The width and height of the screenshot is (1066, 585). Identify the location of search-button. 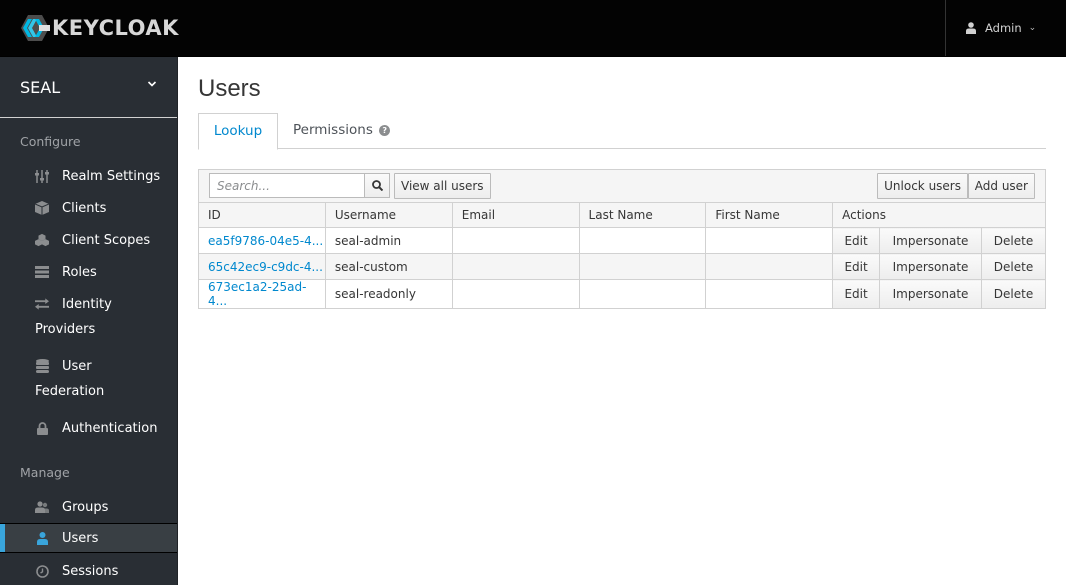
(377, 185).